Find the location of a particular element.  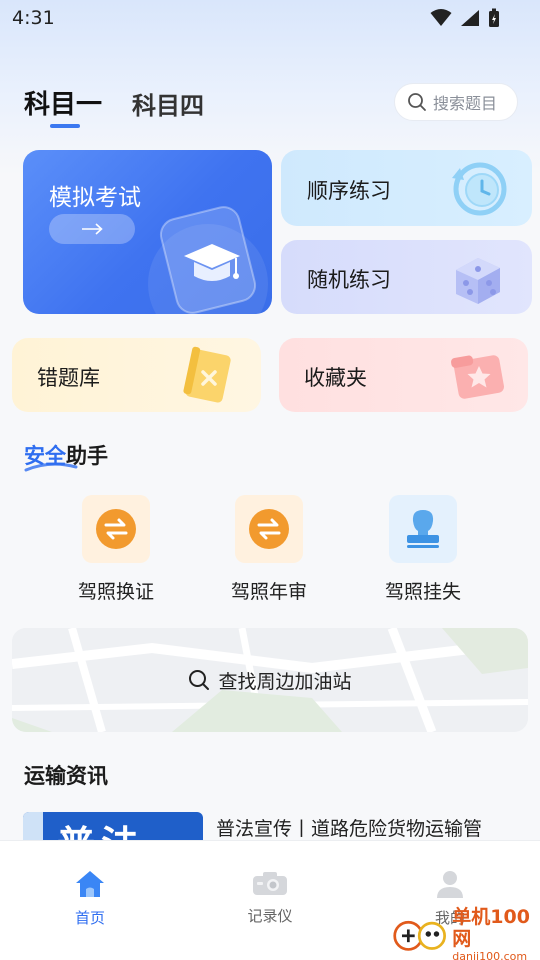

site-watermark: 单机100网 danji100.com is located at coordinates (466, 933).